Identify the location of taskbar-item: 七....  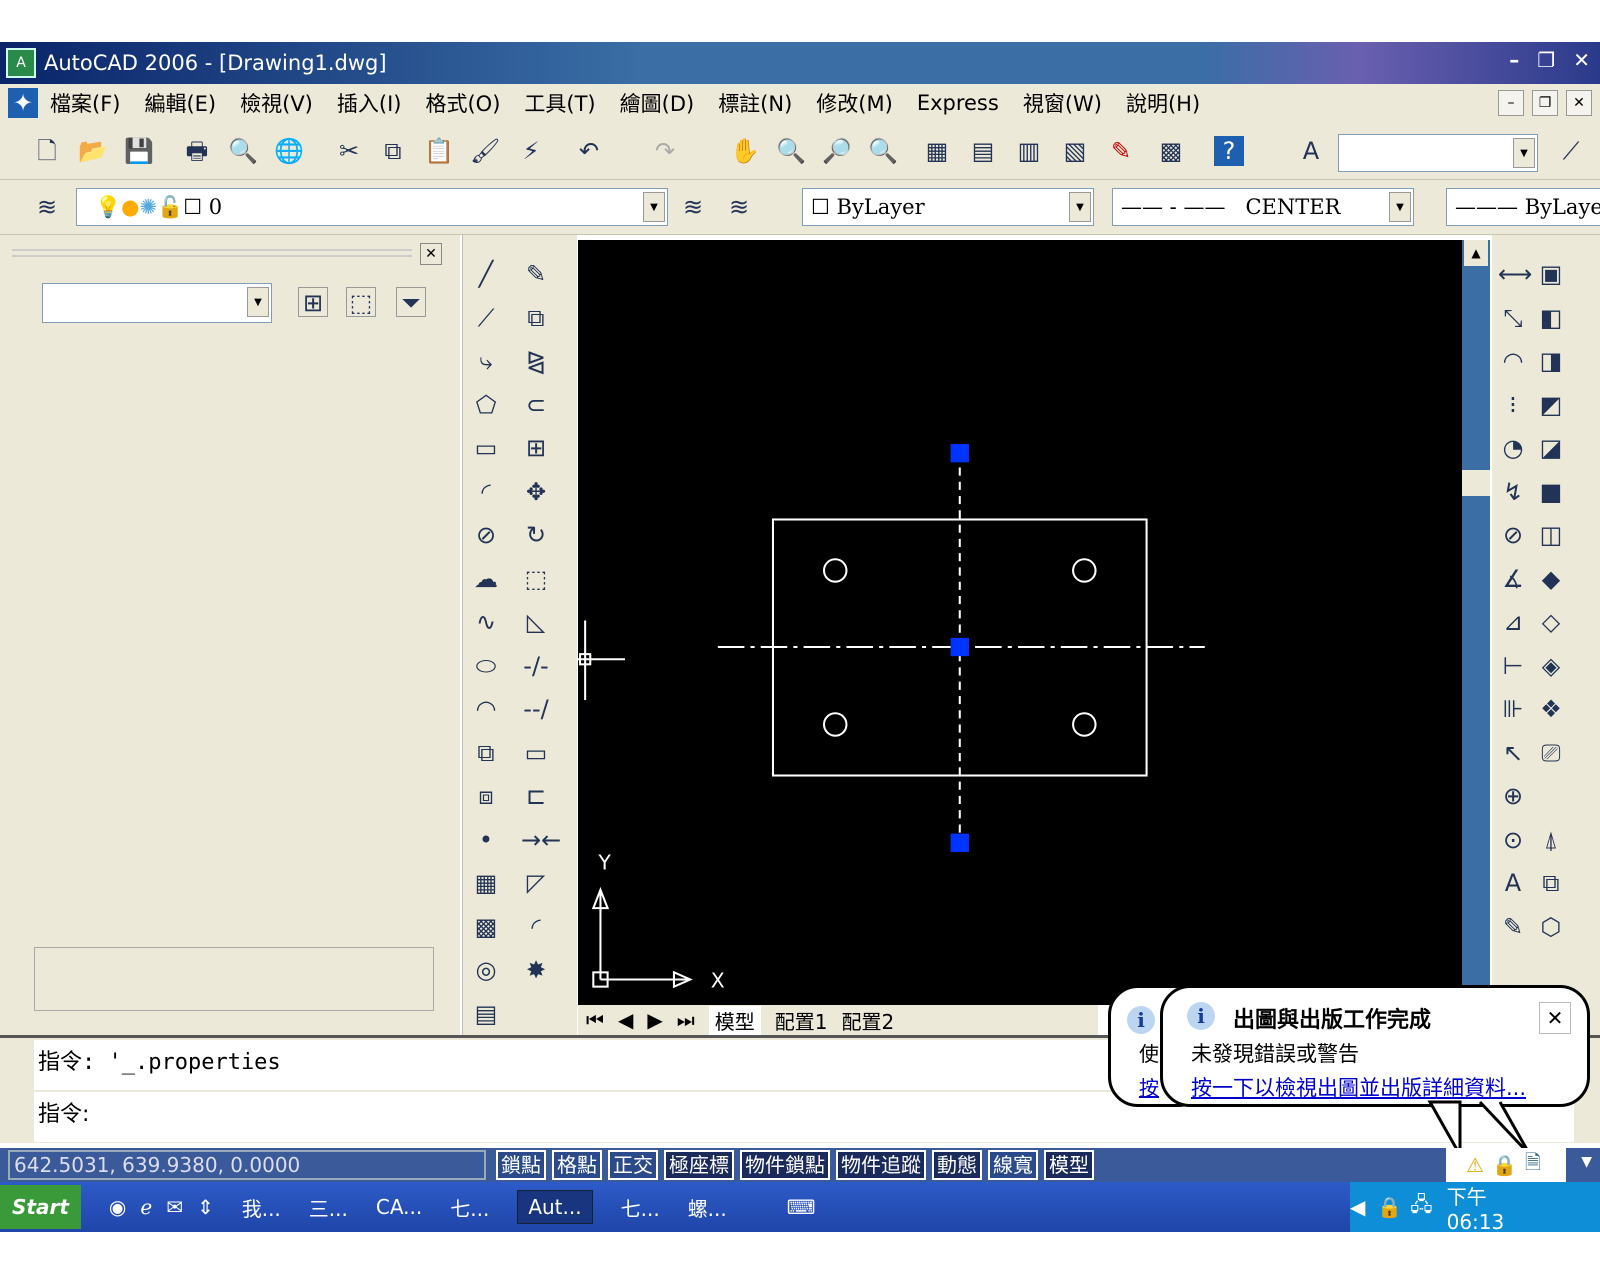
(640, 1207).